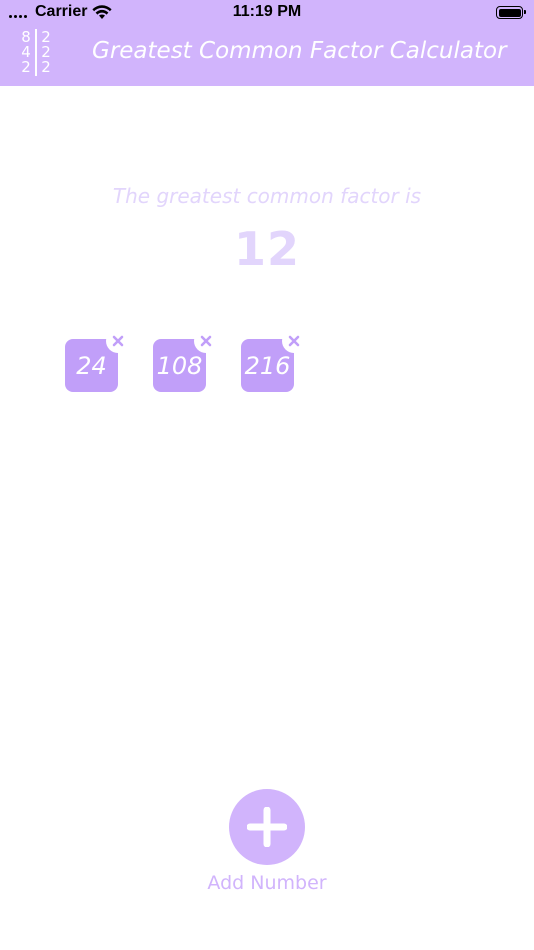 This screenshot has height=950, width=534. I want to click on number-chip: 216, so click(273, 360).